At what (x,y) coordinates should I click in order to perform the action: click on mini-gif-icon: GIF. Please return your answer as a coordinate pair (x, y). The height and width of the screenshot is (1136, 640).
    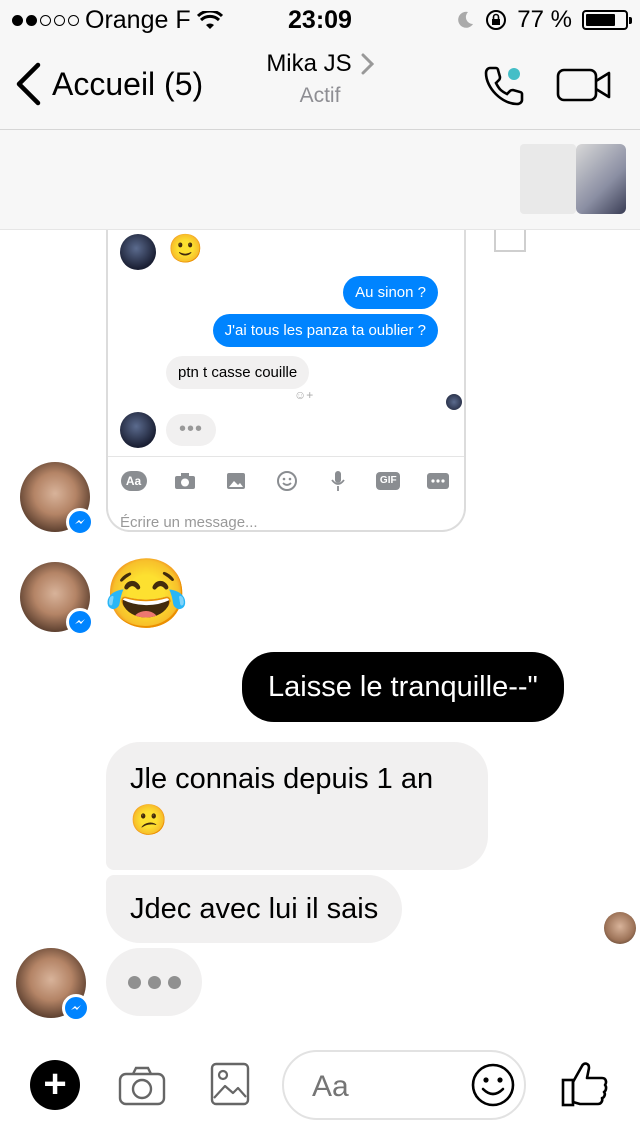
    Looking at the image, I should click on (388, 480).